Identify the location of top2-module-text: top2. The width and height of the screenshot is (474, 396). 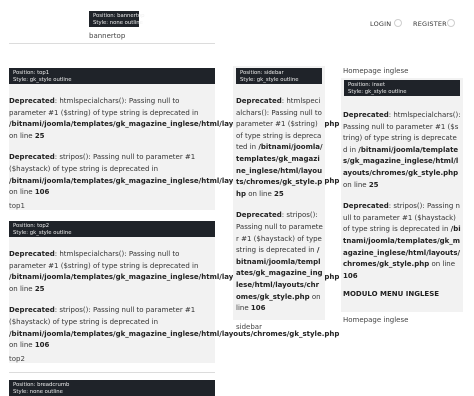
(17, 358).